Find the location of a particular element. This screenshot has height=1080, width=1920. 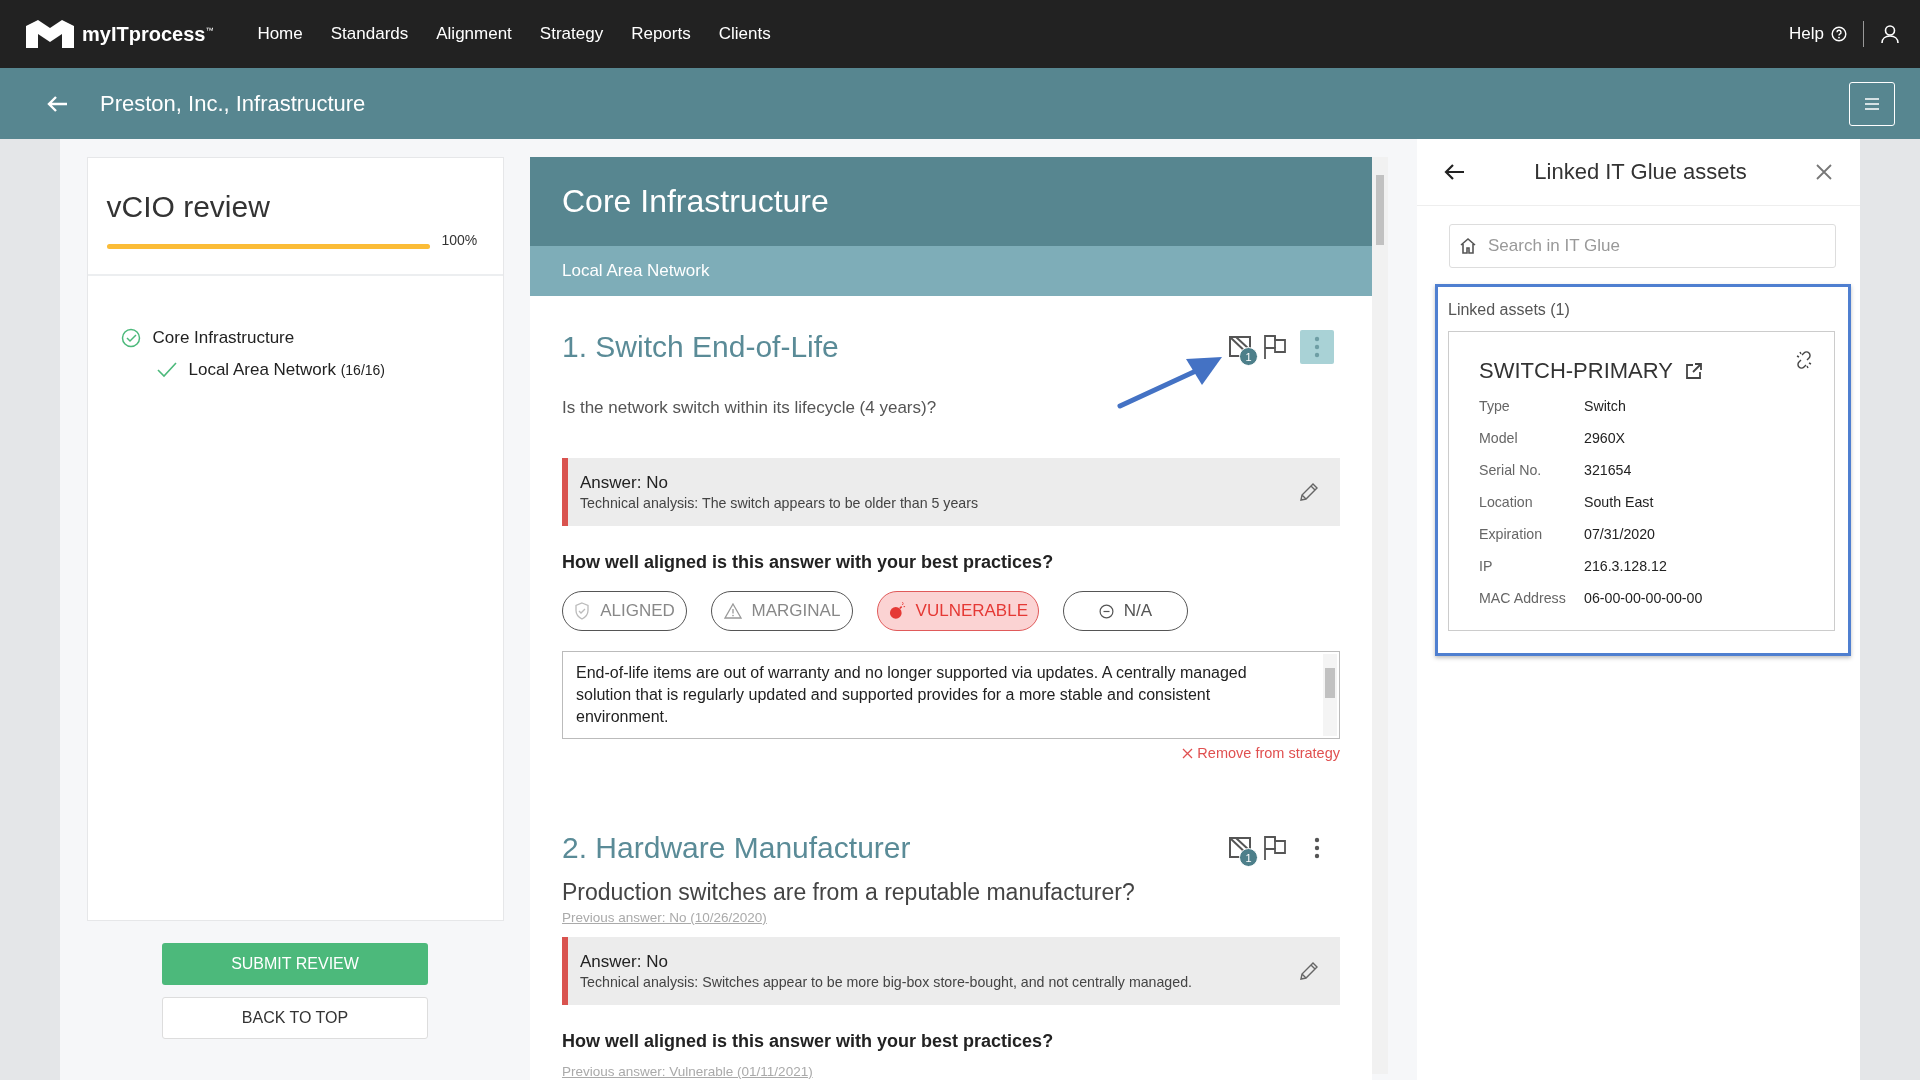

nav-link: Reports is located at coordinates (661, 34).